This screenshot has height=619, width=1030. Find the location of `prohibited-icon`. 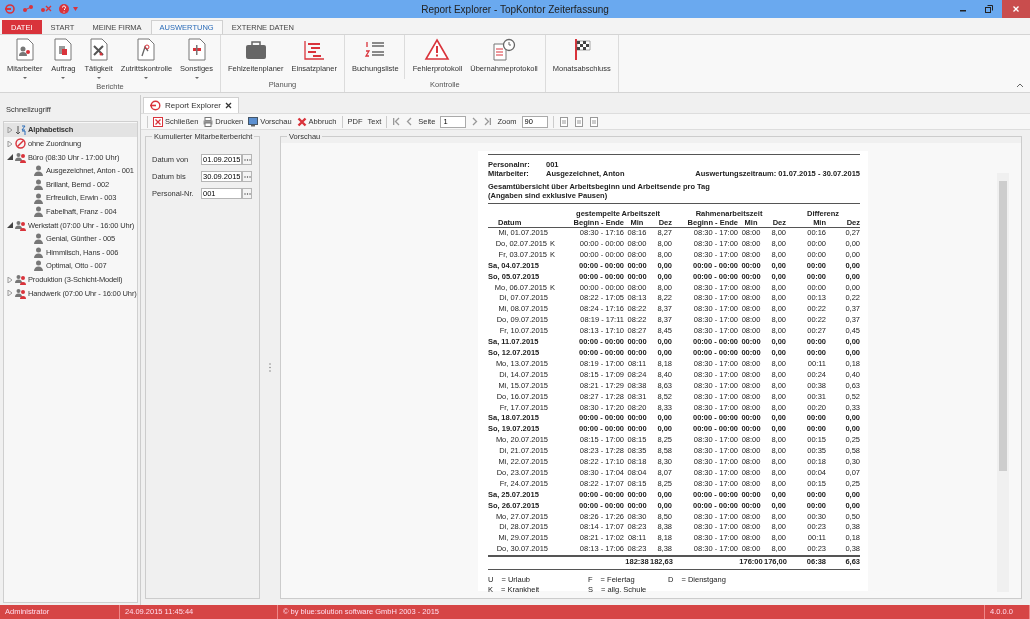

prohibited-icon is located at coordinates (20, 144).